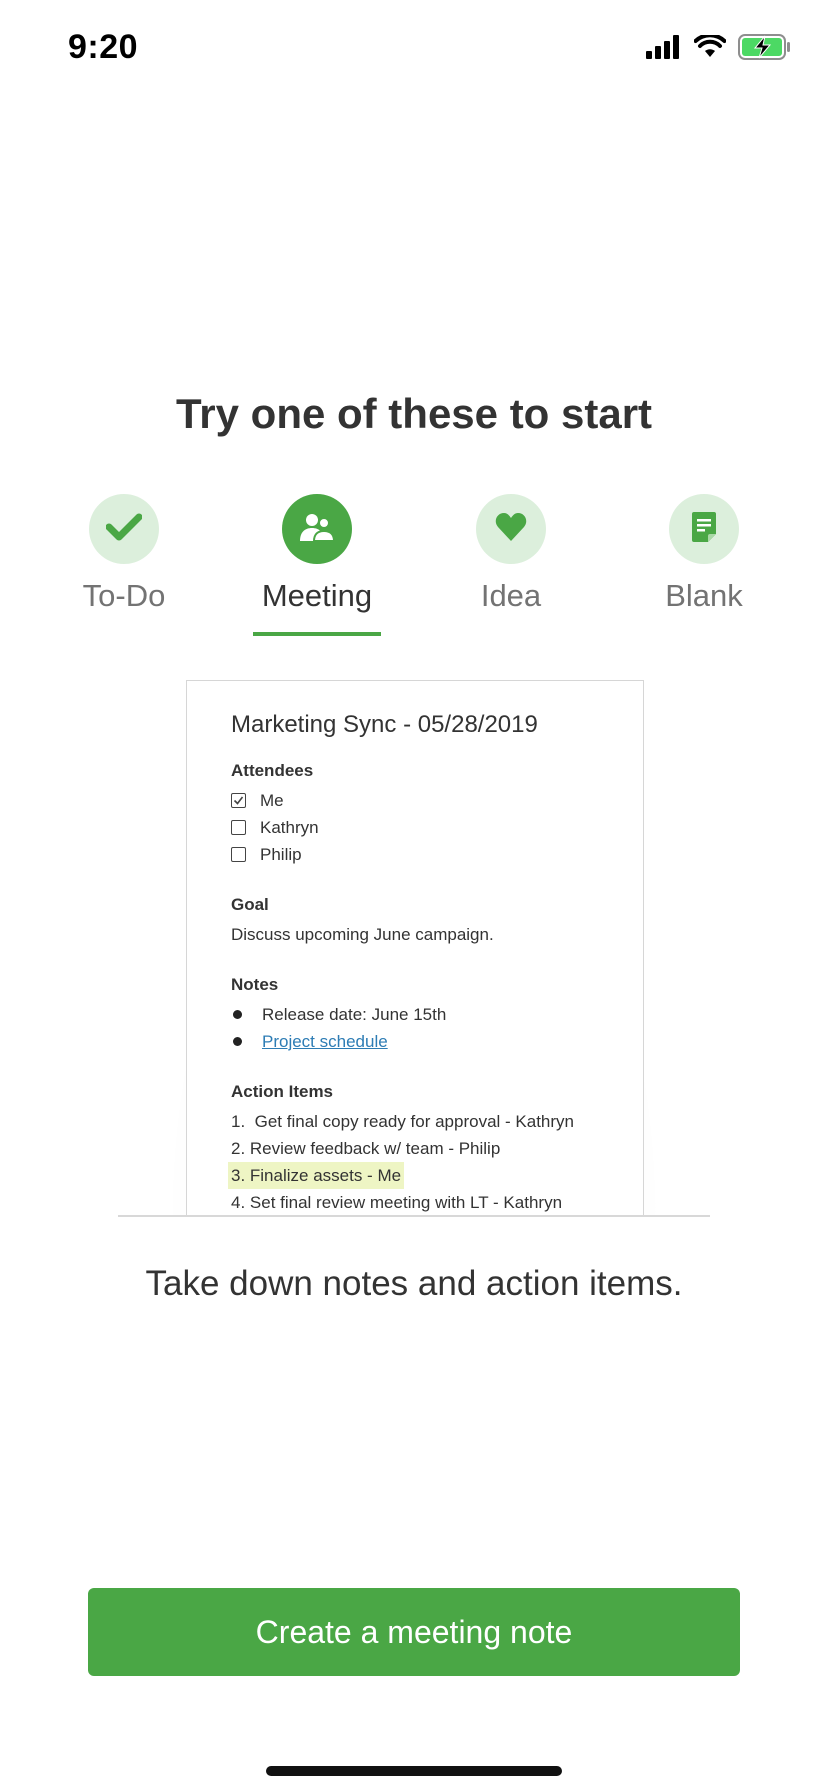  Describe the element at coordinates (354, 1014) in the screenshot. I see `note-text: Release date: June 15th` at that location.